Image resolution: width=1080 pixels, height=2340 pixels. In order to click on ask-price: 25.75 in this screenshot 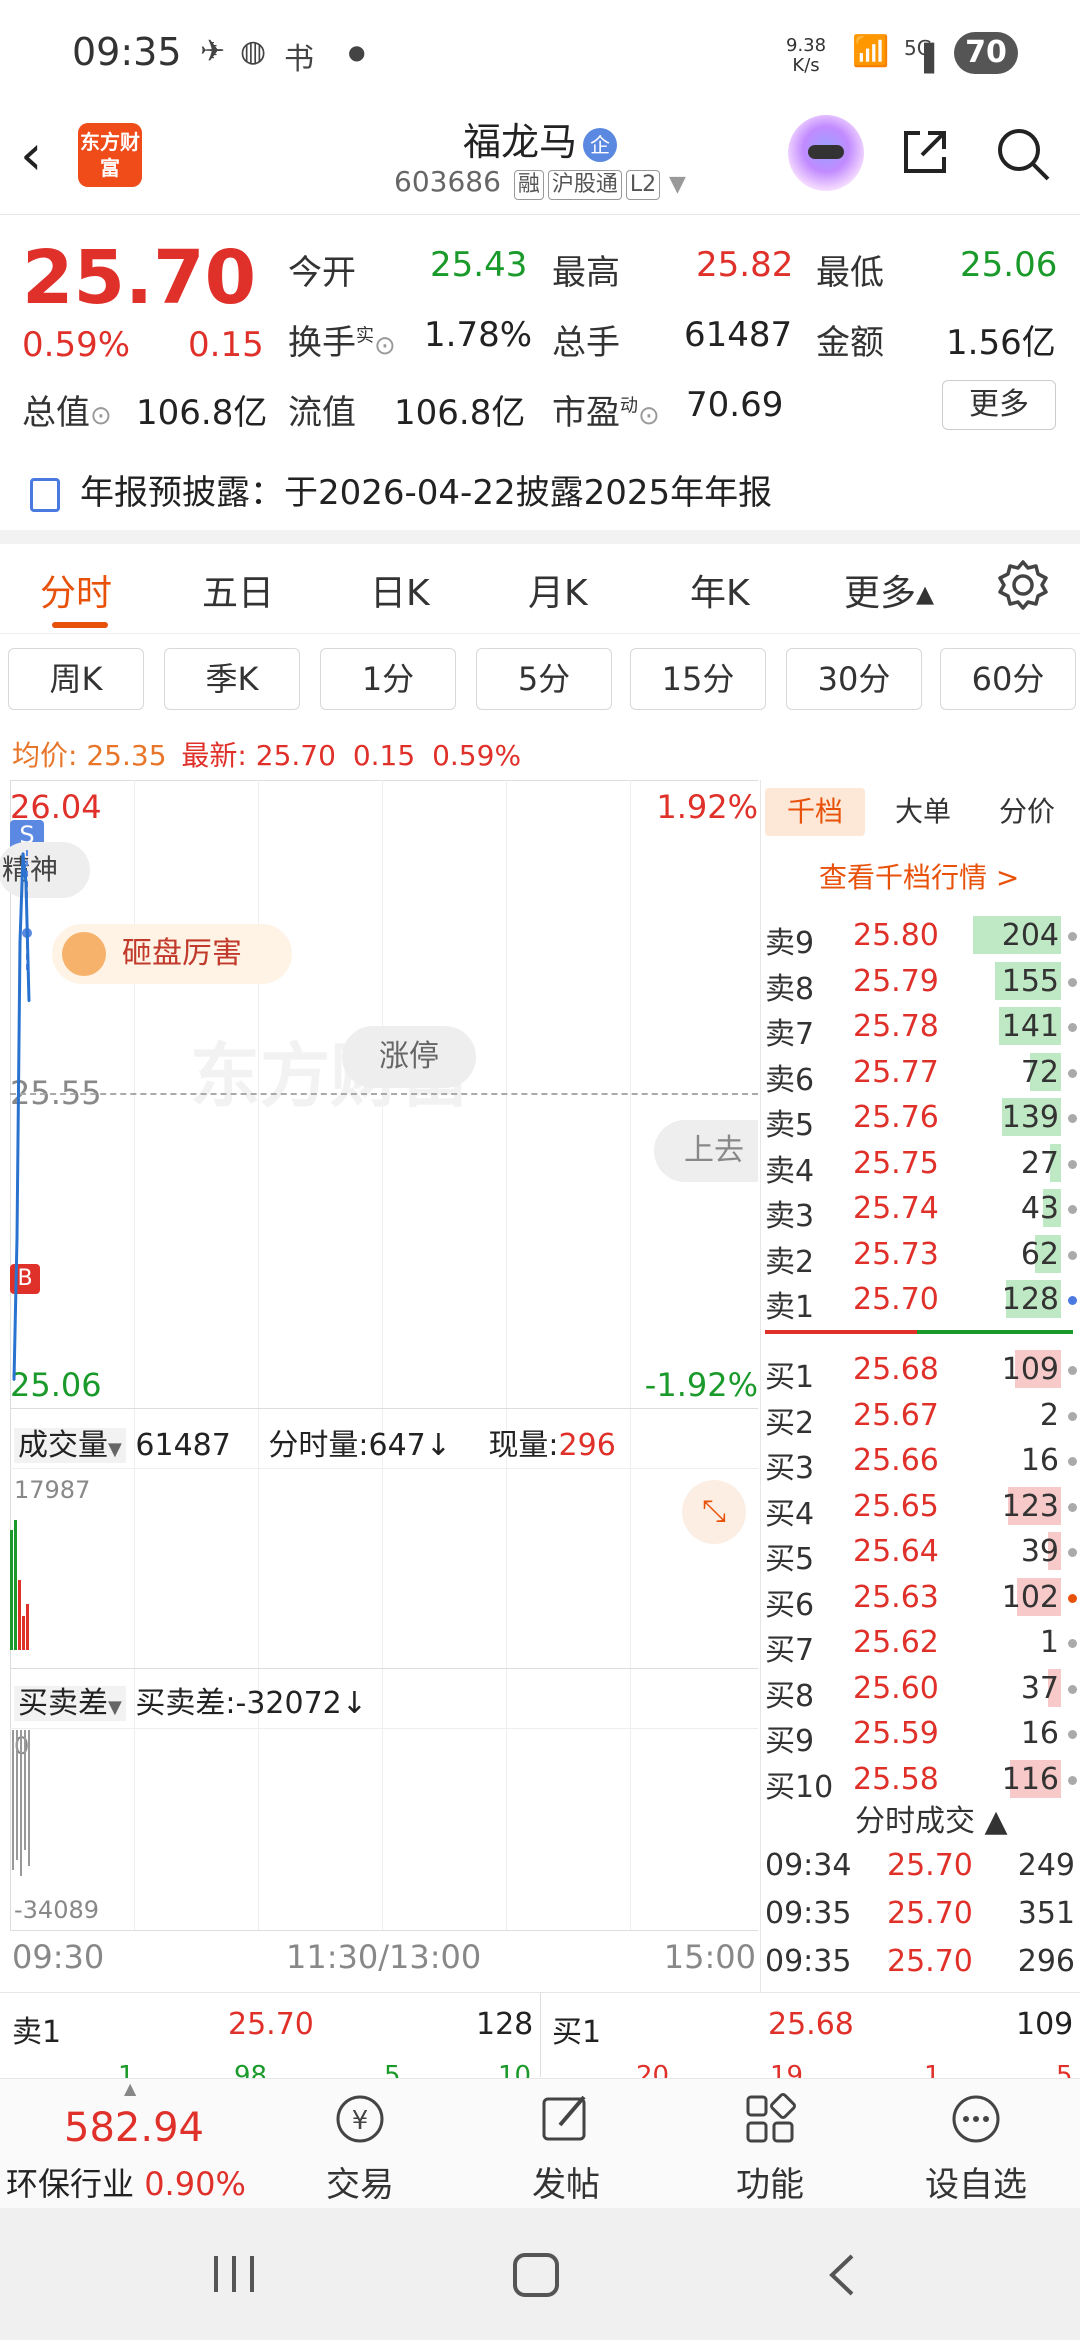, I will do `click(896, 1163)`.